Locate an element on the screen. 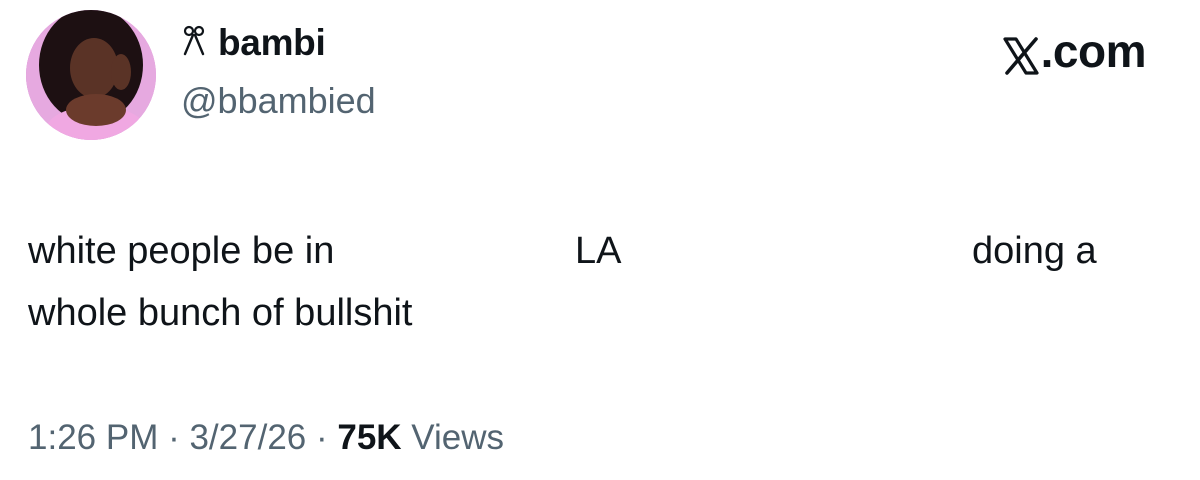 The image size is (1200, 480). x-logo-icon is located at coordinates (1021, 53).